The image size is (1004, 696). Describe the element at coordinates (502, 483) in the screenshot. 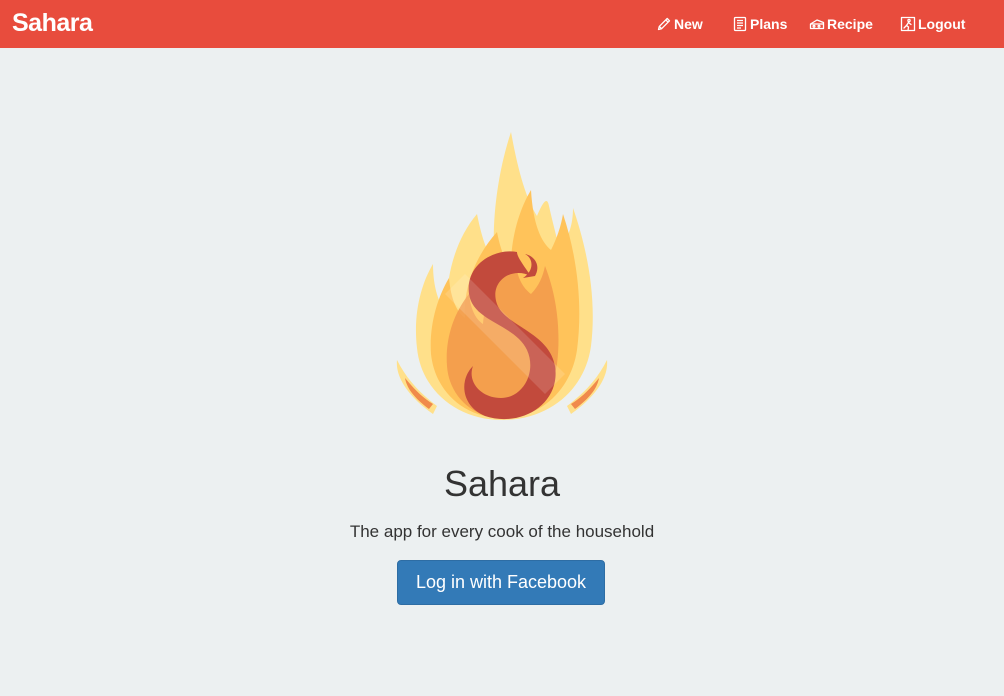

I see `app-title: Sahara` at that location.